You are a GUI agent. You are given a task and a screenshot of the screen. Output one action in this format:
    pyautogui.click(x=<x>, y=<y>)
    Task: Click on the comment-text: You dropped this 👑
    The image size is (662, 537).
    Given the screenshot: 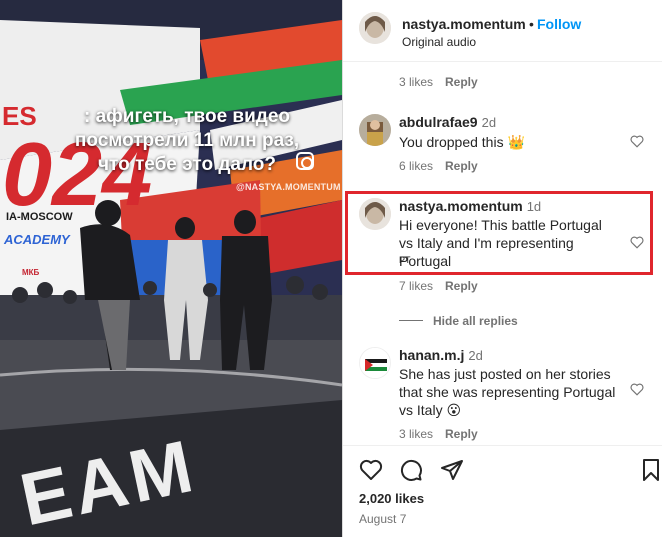 What is the action you would take?
    pyautogui.click(x=462, y=142)
    